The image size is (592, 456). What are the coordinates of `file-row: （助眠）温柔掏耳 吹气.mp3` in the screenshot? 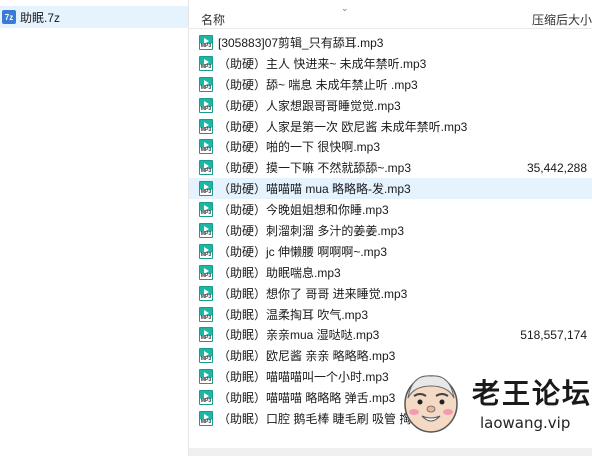 It's located at (390, 314).